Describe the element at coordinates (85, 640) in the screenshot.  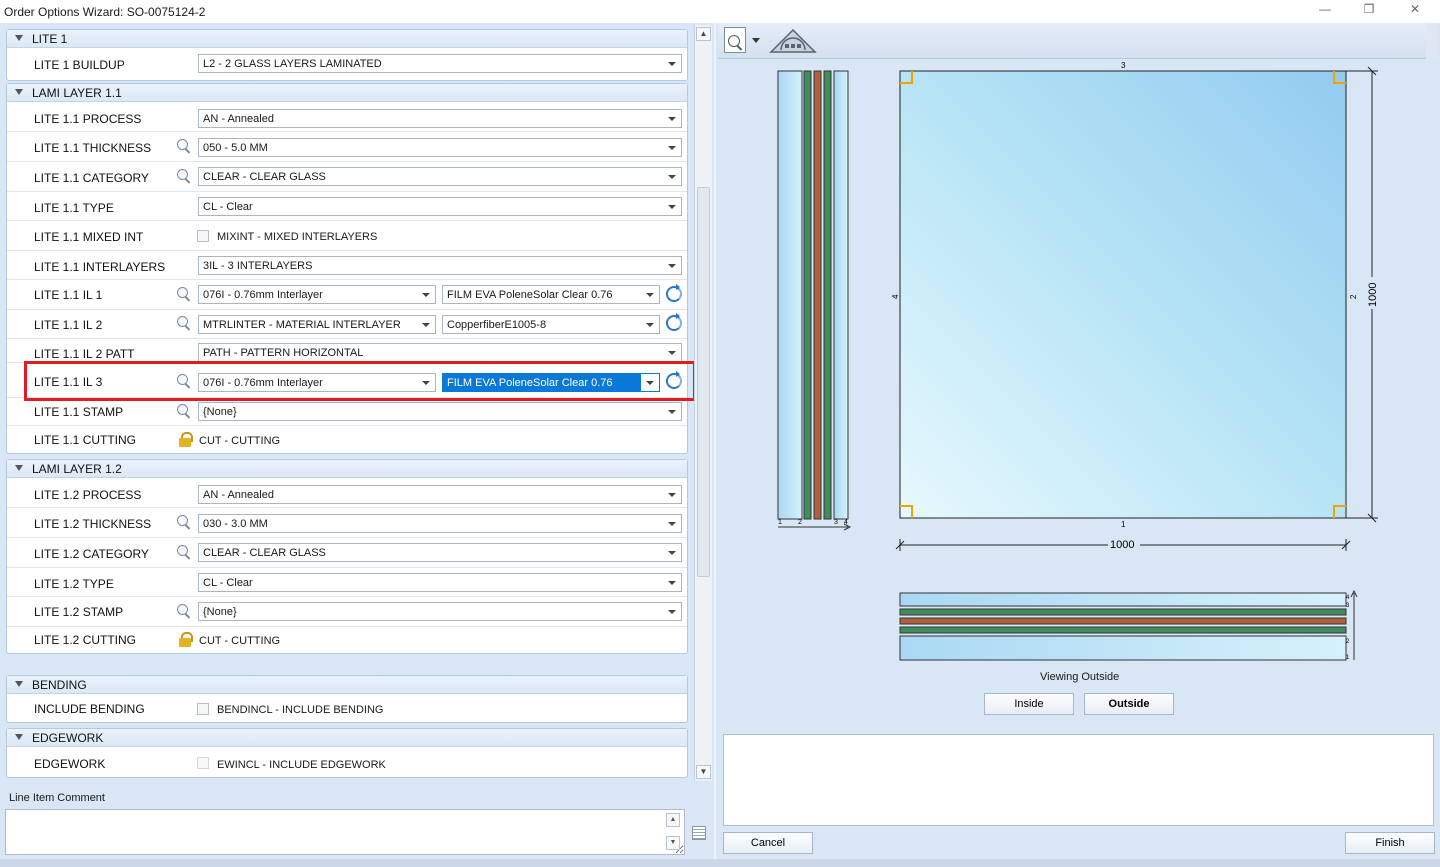
I see `field-label: LITE 1.2 CUTTING` at that location.